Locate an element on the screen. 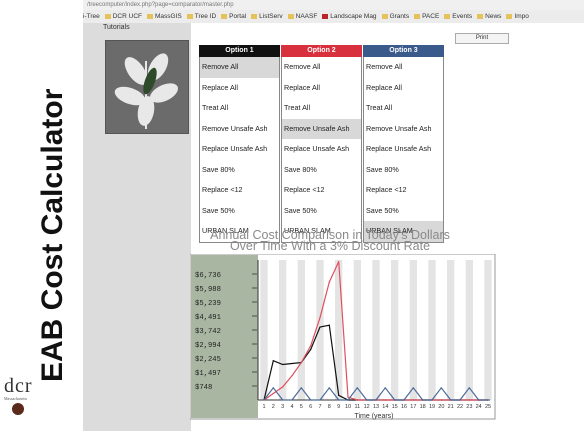 Image resolution: width=584 pixels, height=436 pixels. bookmark-item: Events is located at coordinates (458, 16).